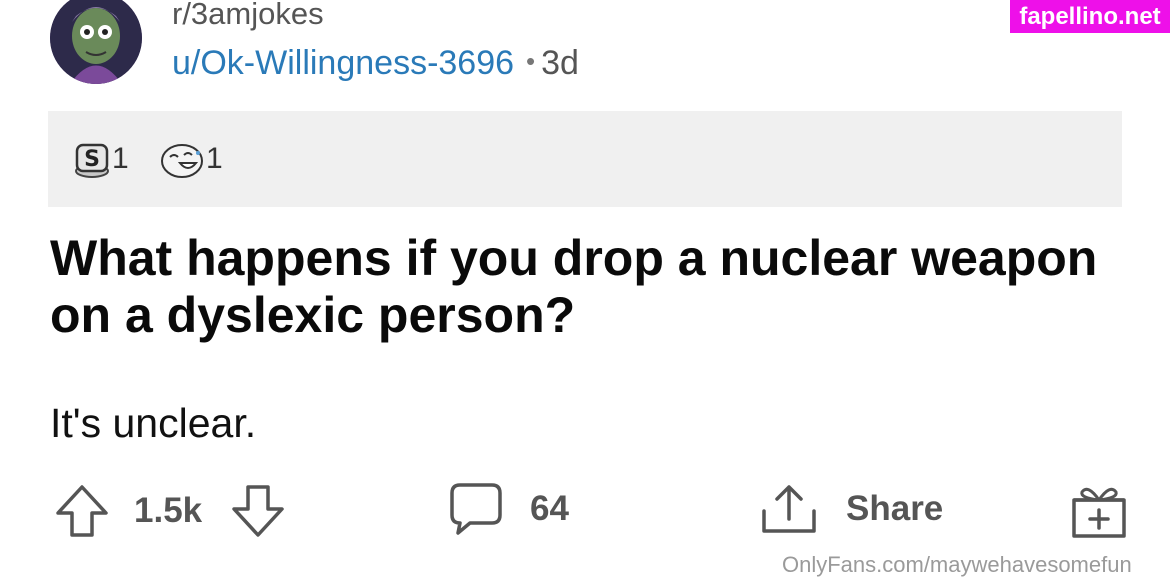 Image resolution: width=1170 pixels, height=578 pixels. Describe the element at coordinates (1090, 16) in the screenshot. I see `watermark-top: fapellino.net` at that location.